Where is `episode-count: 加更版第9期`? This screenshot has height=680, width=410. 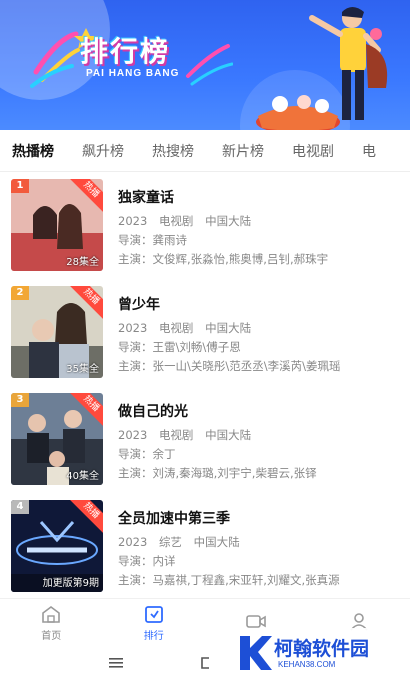 episode-count: 加更版第9期 is located at coordinates (70, 583).